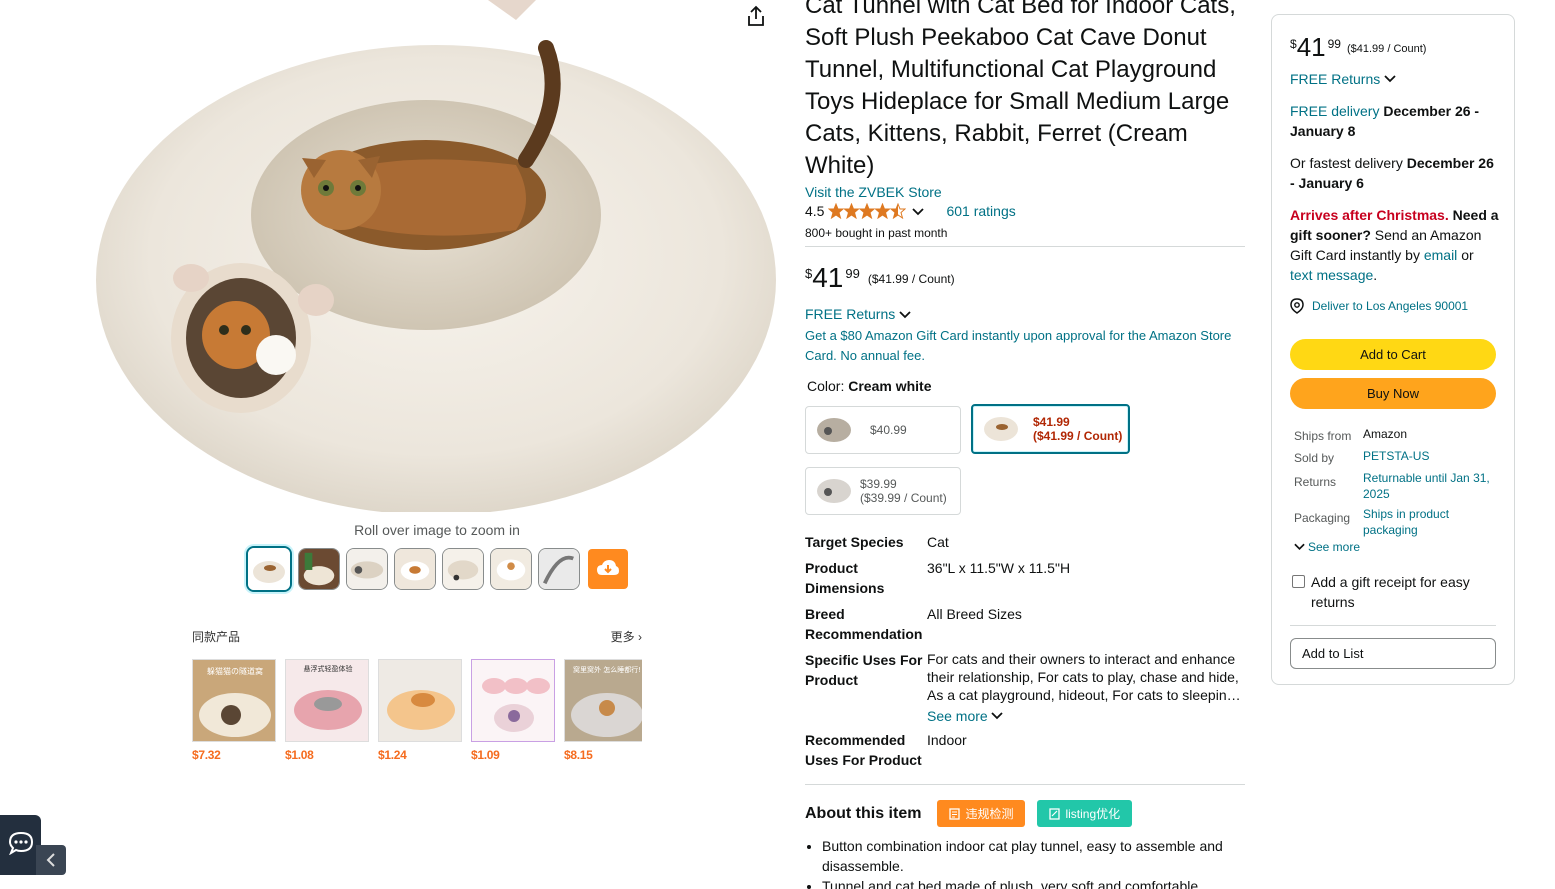 The height and width of the screenshot is (889, 1555). I want to click on spec-row: Breed Recommendation All Breed Sizes, so click(913, 624).